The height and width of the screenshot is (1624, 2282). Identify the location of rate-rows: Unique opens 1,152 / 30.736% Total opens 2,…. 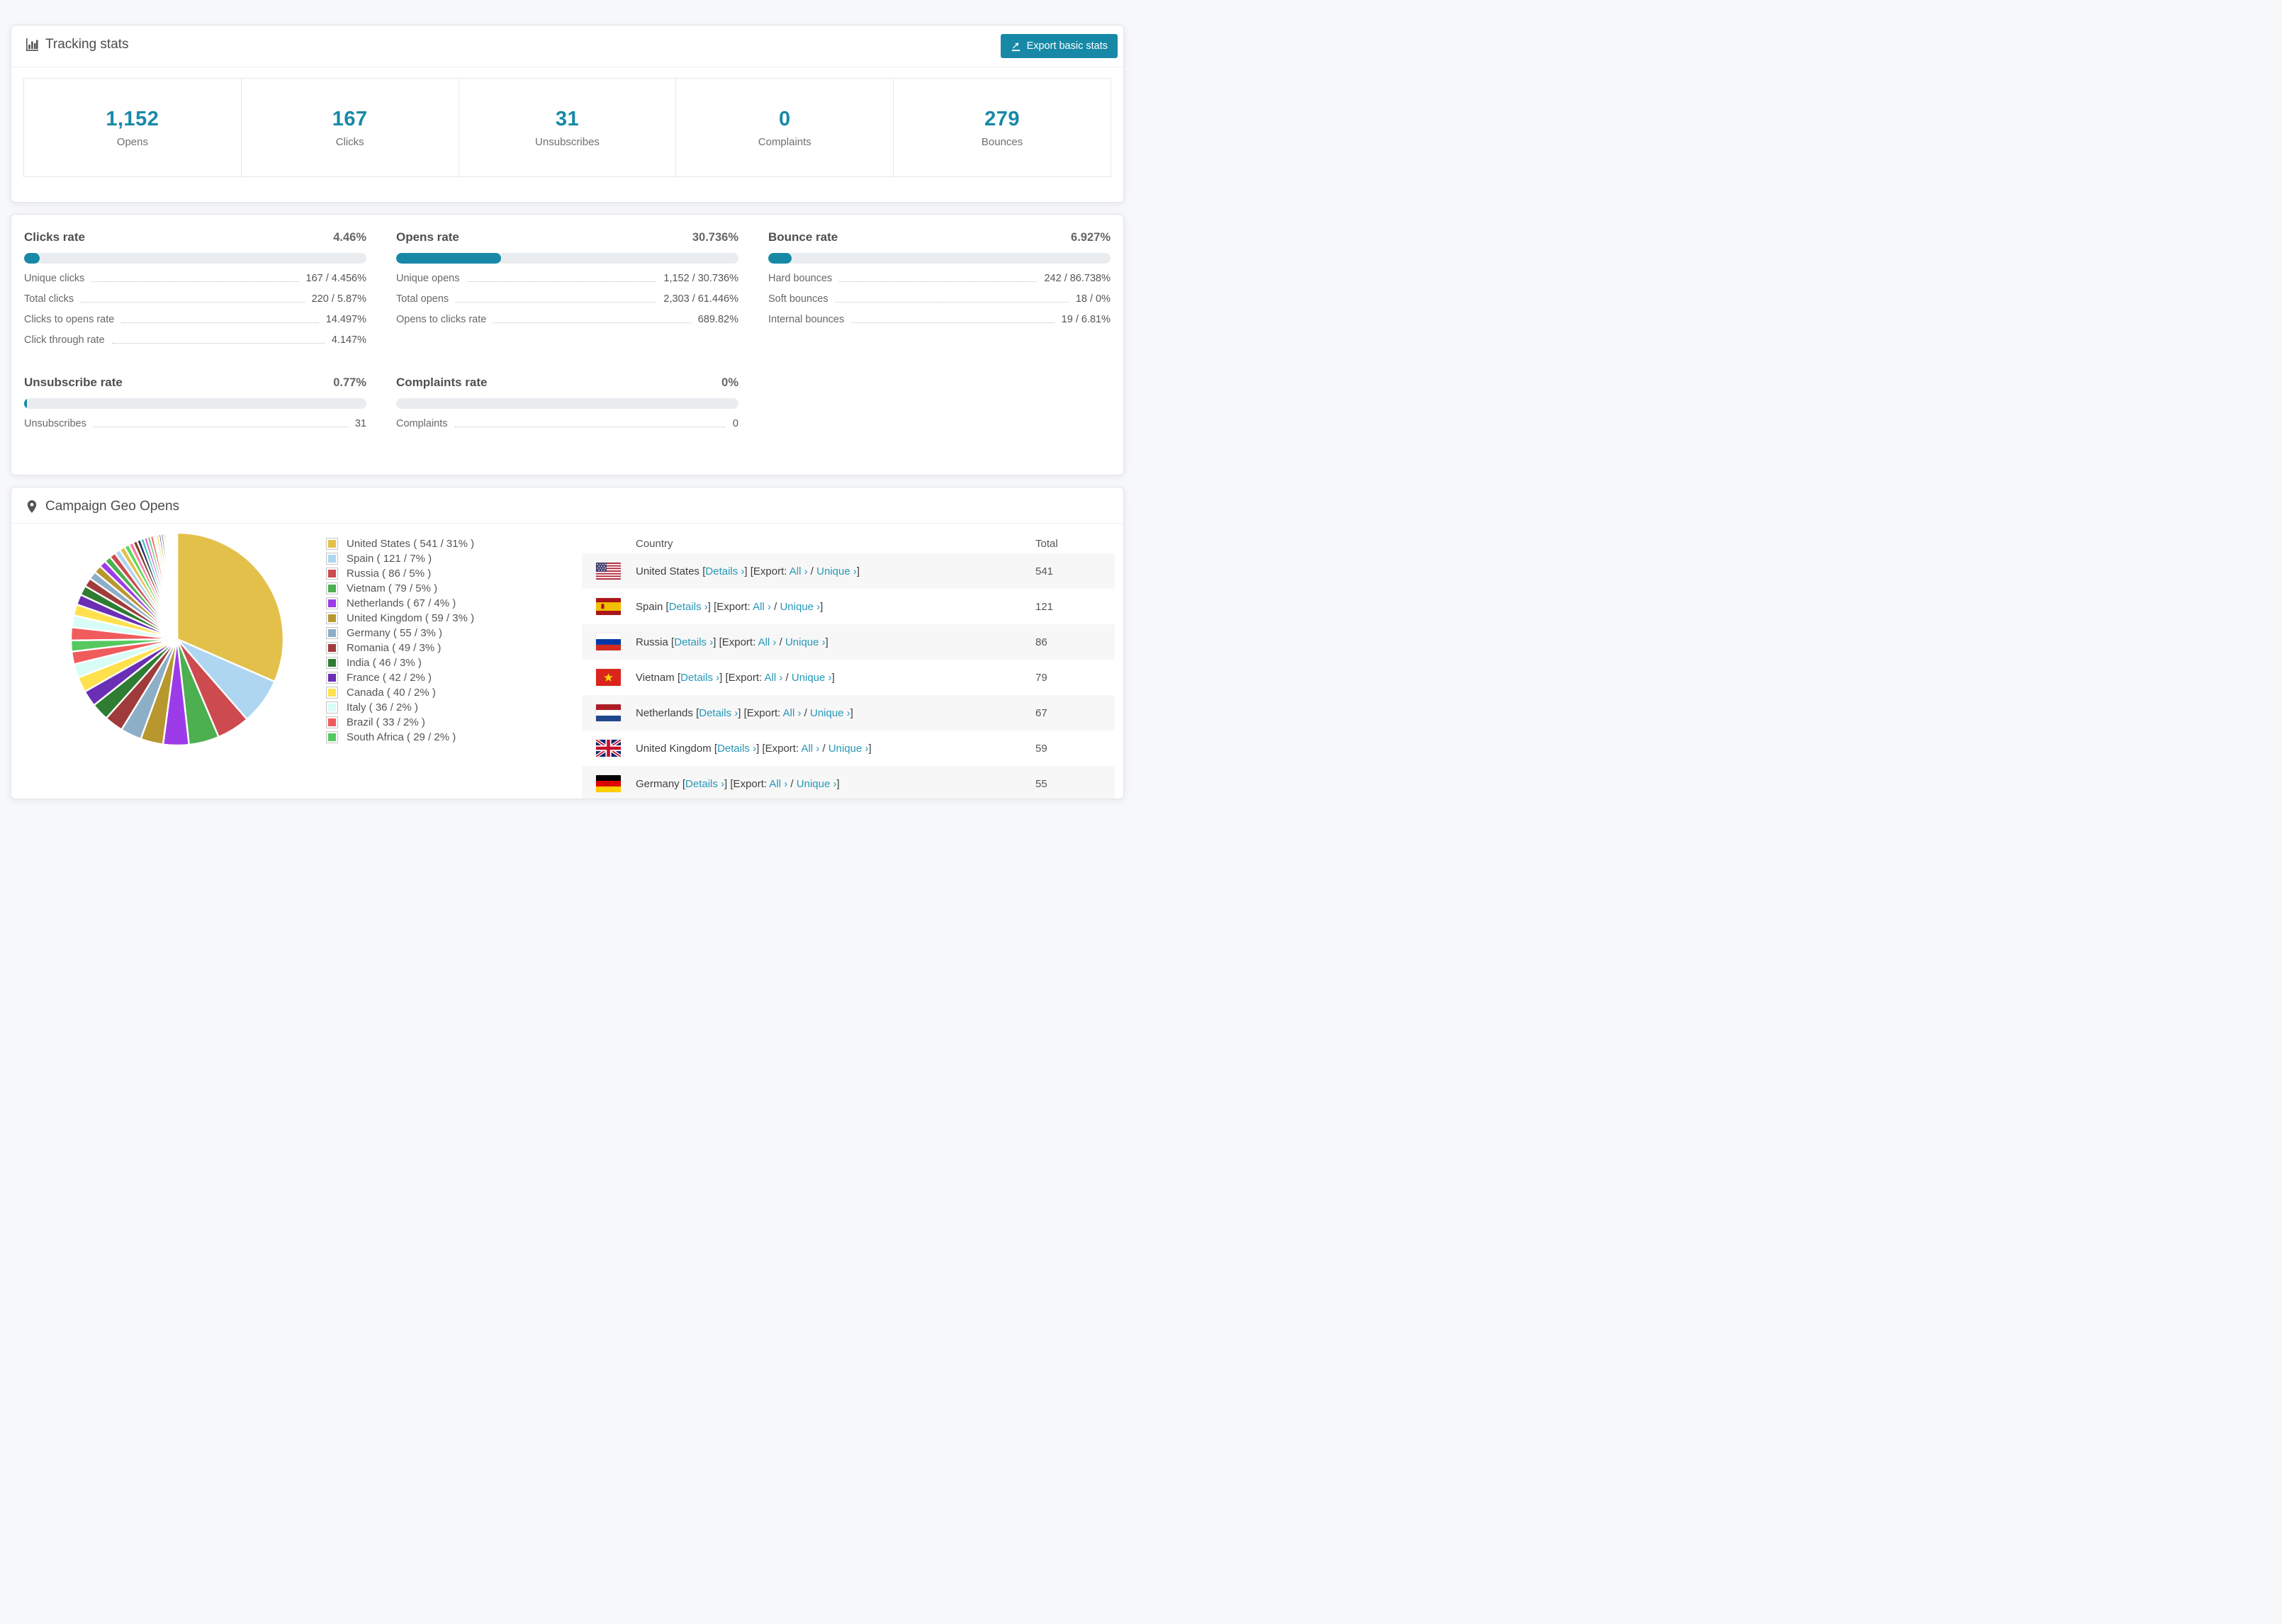
(567, 299).